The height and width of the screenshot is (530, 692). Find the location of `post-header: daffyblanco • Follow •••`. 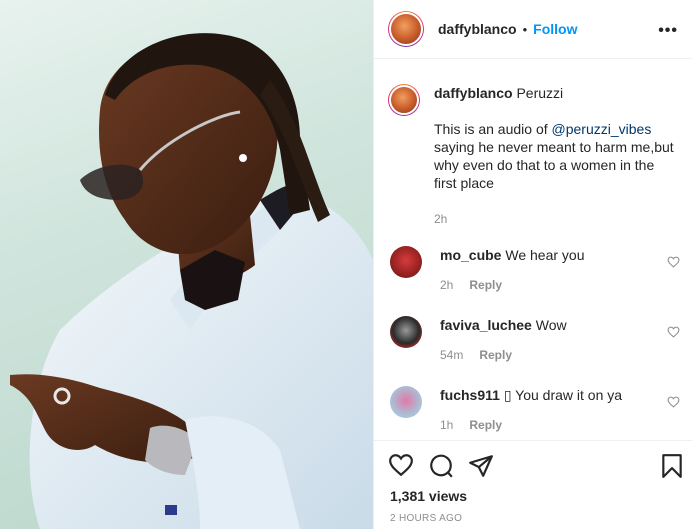

post-header: daffyblanco • Follow ••• is located at coordinates (533, 29).